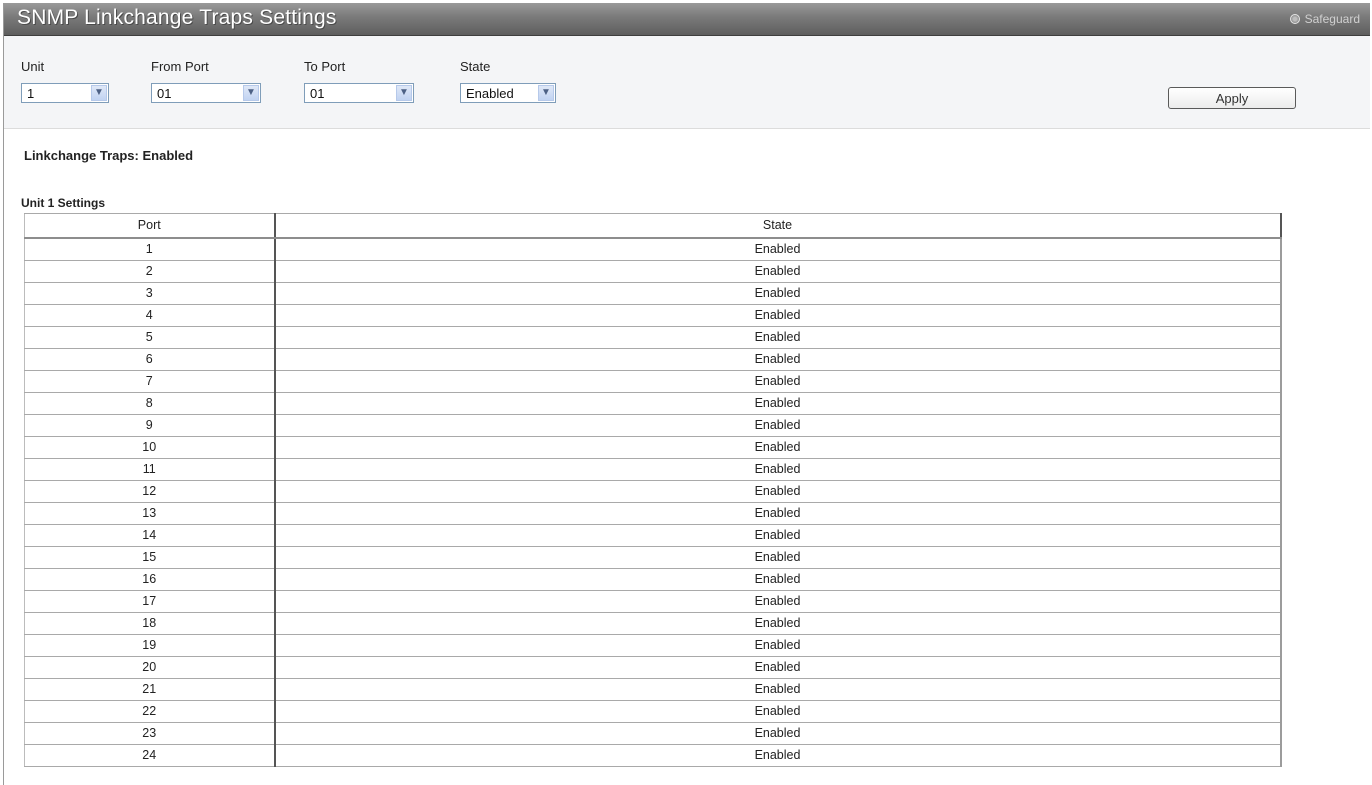  Describe the element at coordinates (475, 66) in the screenshot. I see `state-label: State` at that location.